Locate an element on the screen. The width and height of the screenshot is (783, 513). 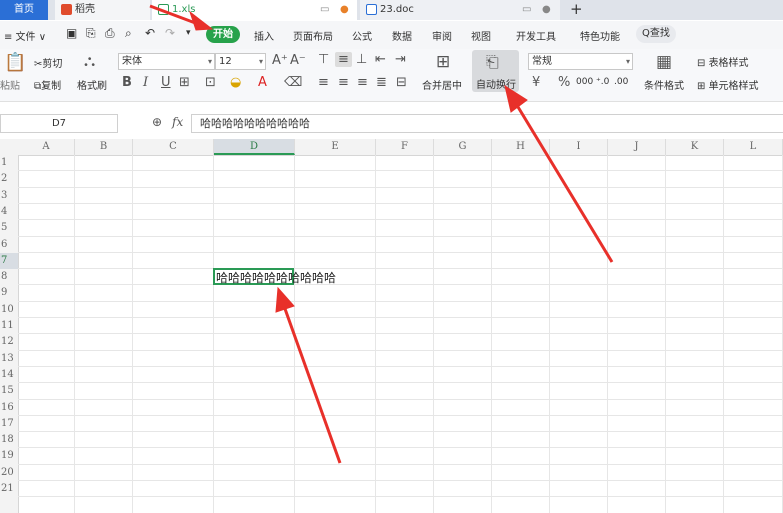
row-header-10: 10 is located at coordinates (9, 310).